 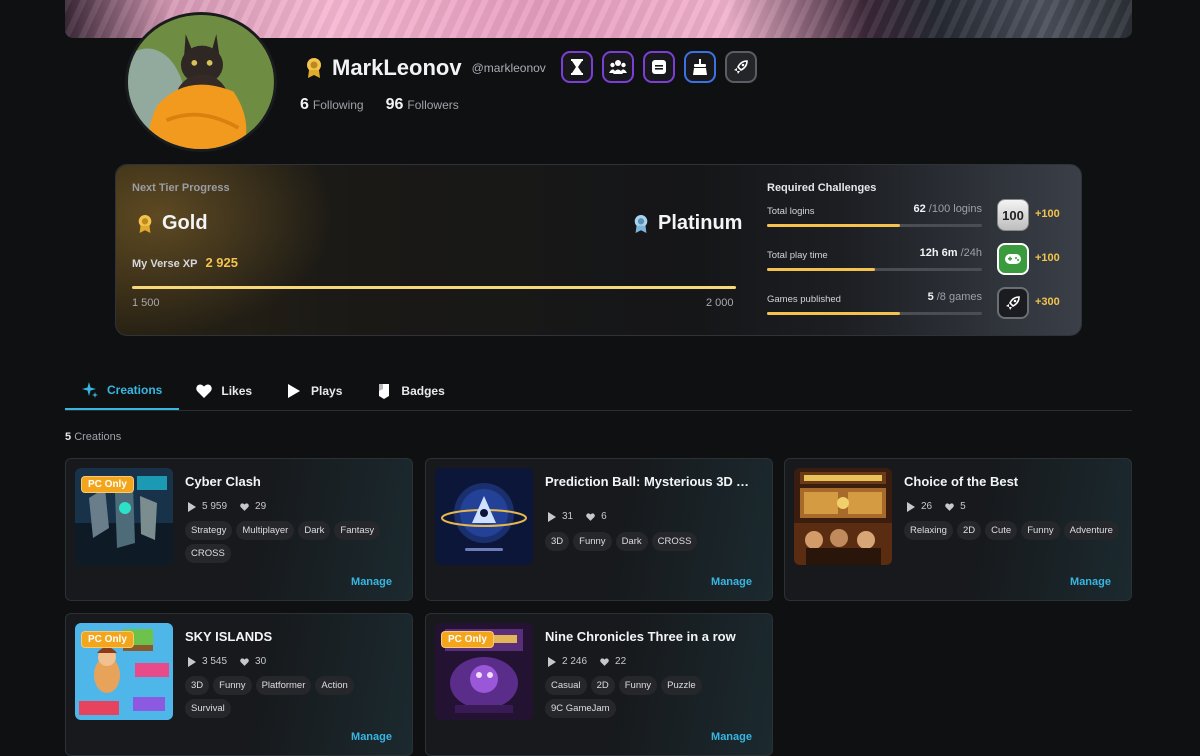 What do you see at coordinates (334, 685) in the screenshot?
I see `tag: Action` at bounding box center [334, 685].